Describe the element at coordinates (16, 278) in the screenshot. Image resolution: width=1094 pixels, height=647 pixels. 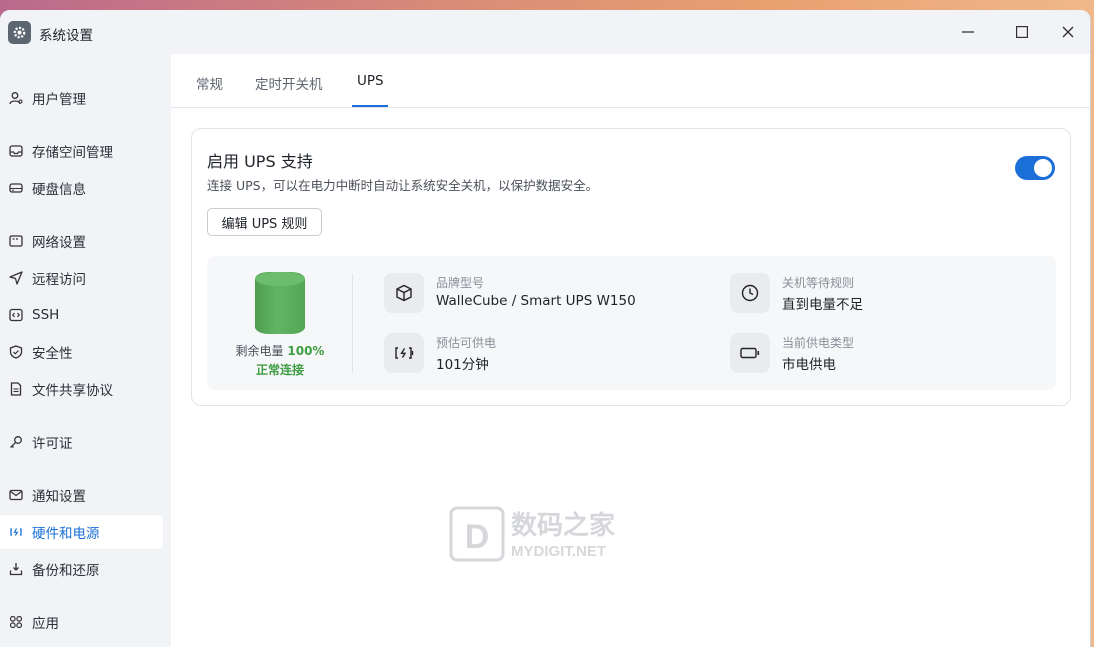
I see `send-icon` at that location.